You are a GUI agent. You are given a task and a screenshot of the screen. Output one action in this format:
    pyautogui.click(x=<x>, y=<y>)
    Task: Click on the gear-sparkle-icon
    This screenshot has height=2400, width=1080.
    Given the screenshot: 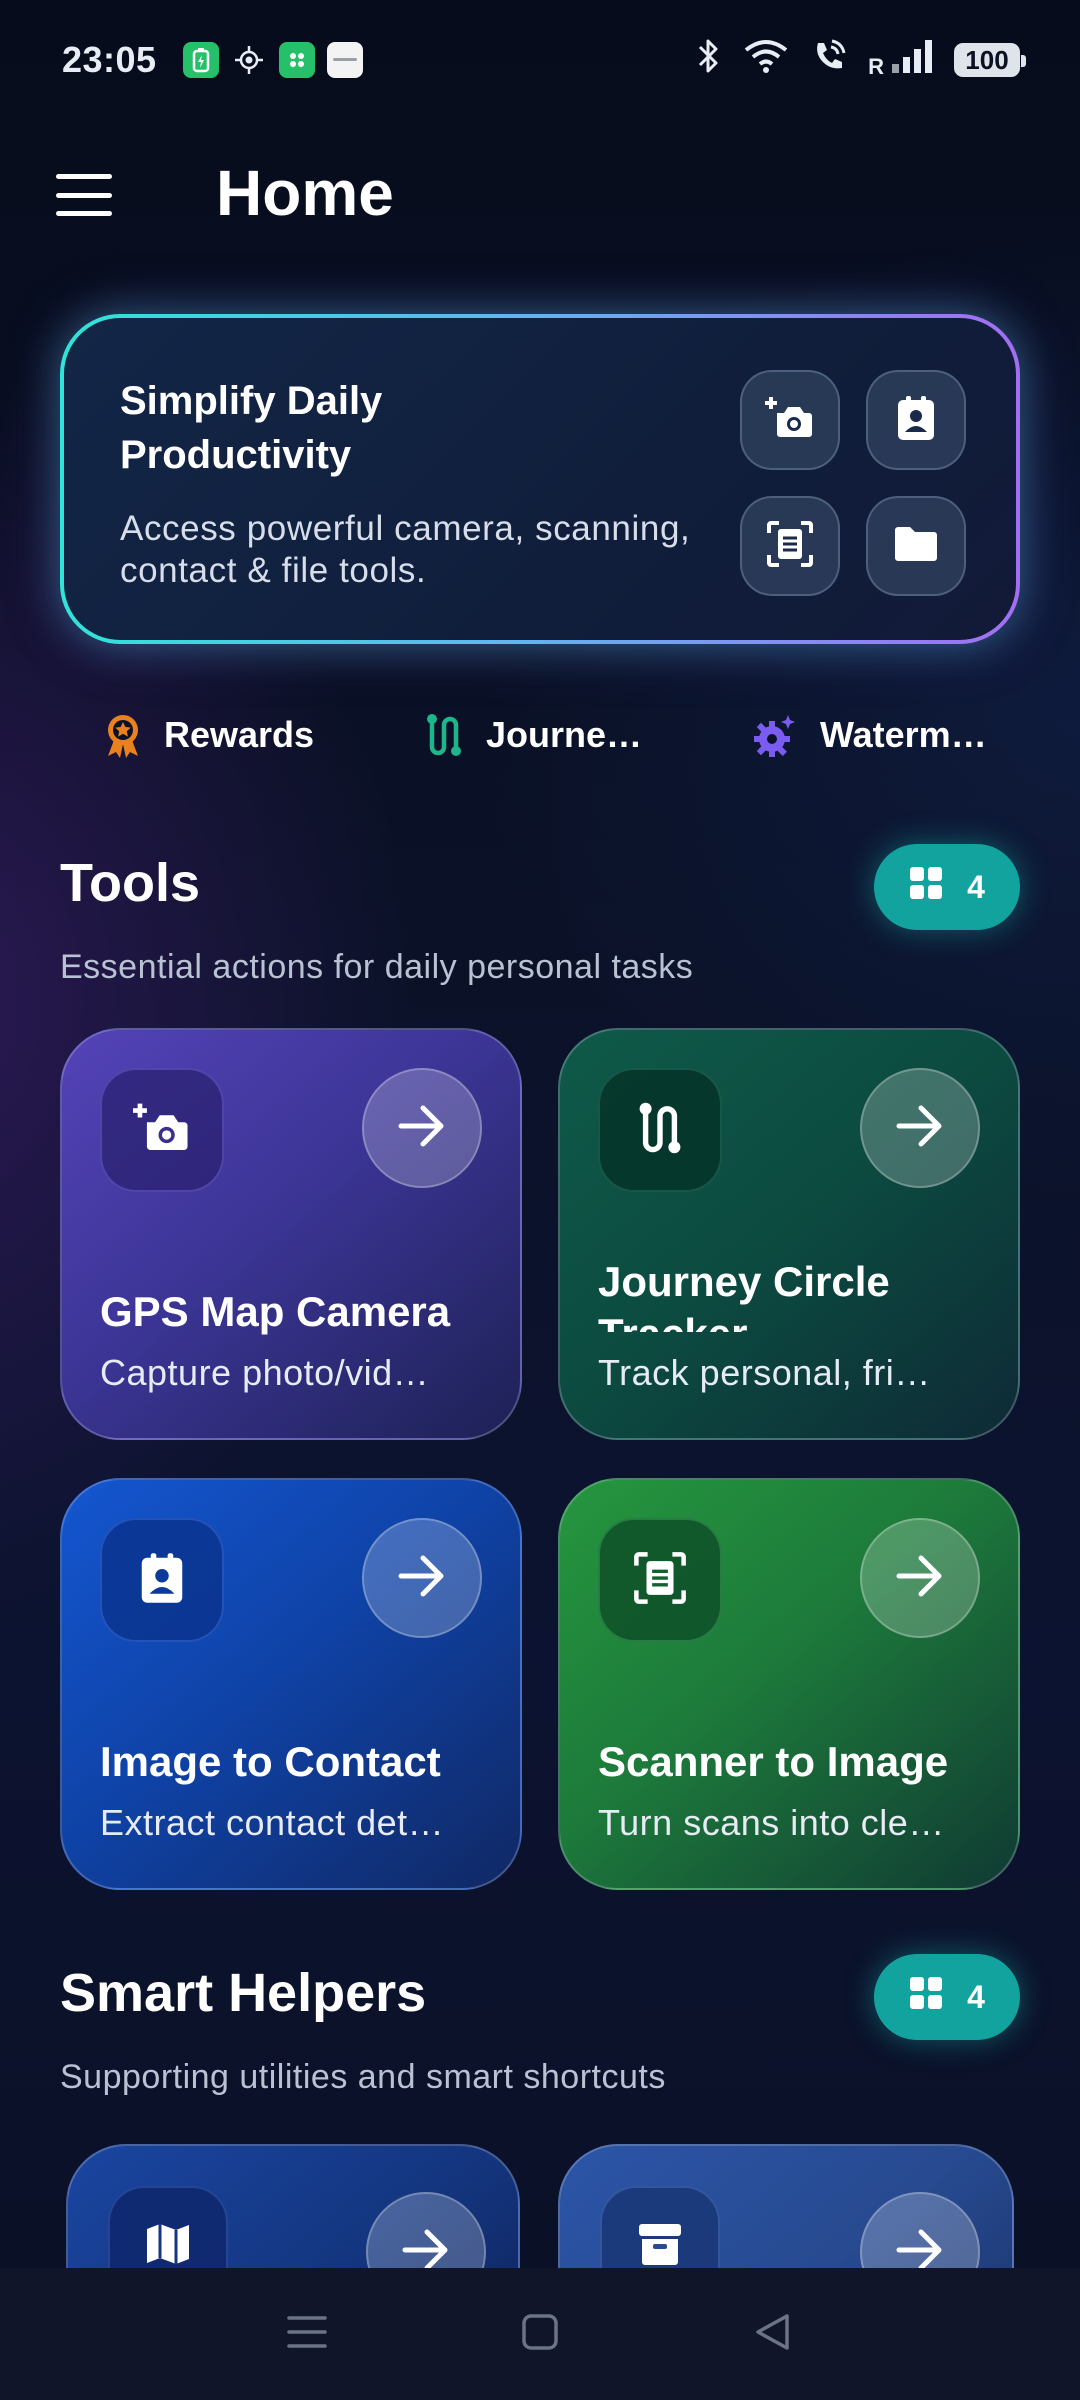 What is the action you would take?
    pyautogui.click(x=776, y=735)
    